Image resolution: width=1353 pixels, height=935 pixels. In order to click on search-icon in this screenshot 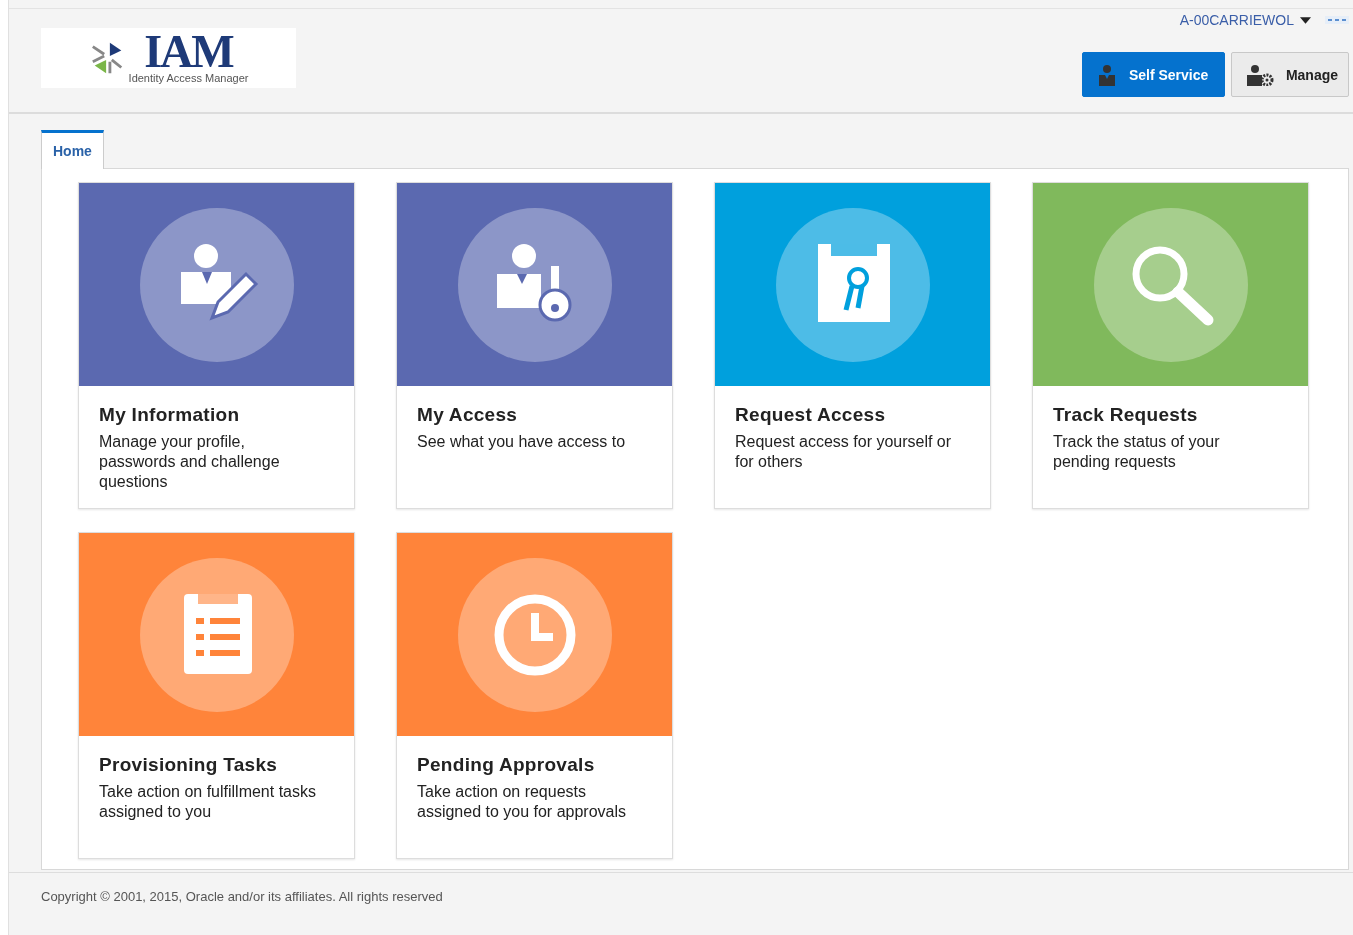, I will do `click(1170, 284)`.